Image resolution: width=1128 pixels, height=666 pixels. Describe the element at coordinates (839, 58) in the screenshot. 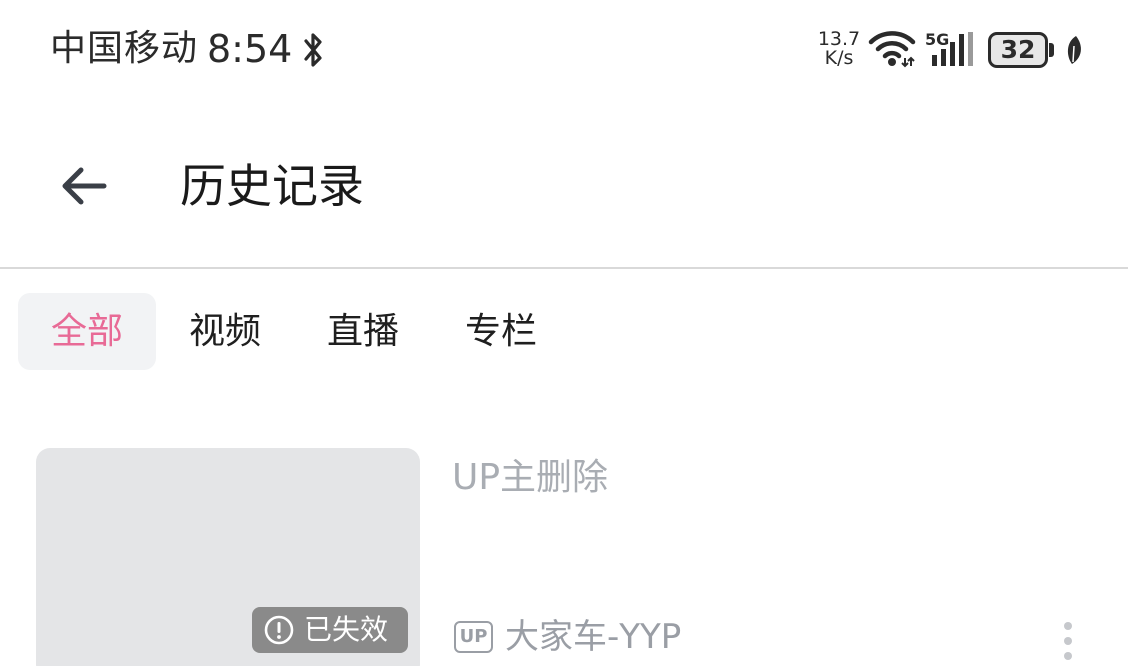

I see `network-speed-unit: K/s` at that location.